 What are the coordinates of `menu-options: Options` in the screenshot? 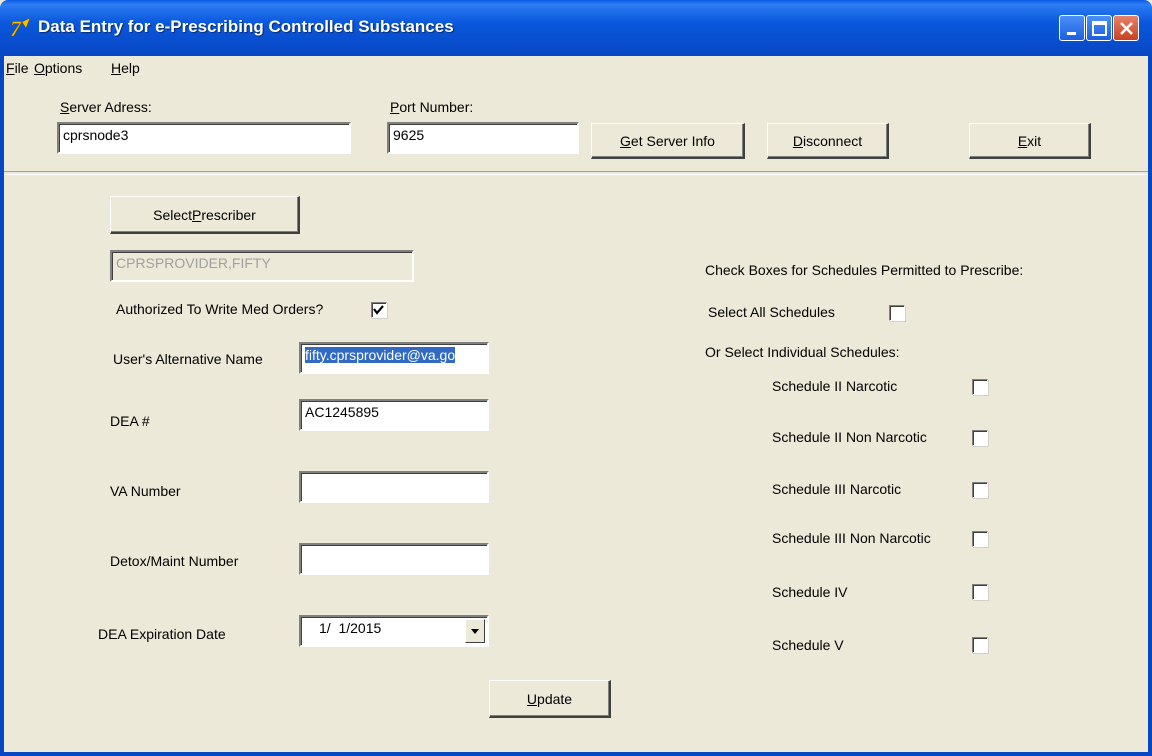 It's located at (58, 68).